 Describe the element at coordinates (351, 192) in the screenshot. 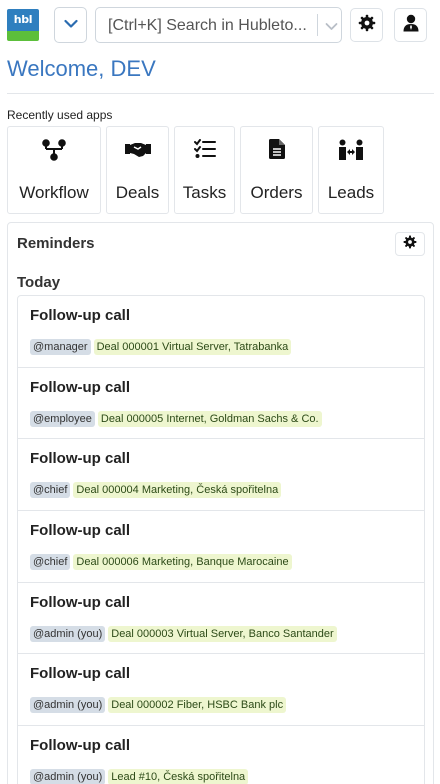

I see `app-label: Leads` at that location.